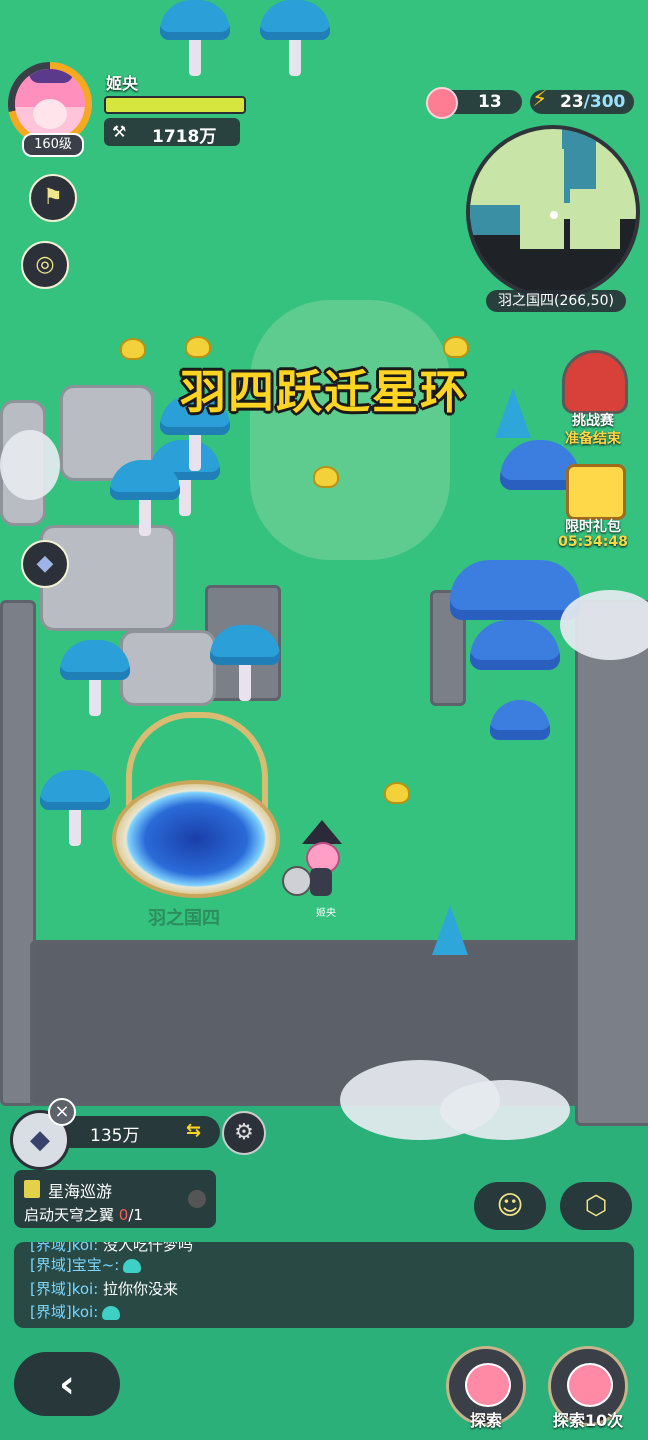 This screenshot has width=648, height=1440. Describe the element at coordinates (115, 1199) in the screenshot. I see `quest-tracker: 星海巡游 启动天穹之翼 0/1` at that location.